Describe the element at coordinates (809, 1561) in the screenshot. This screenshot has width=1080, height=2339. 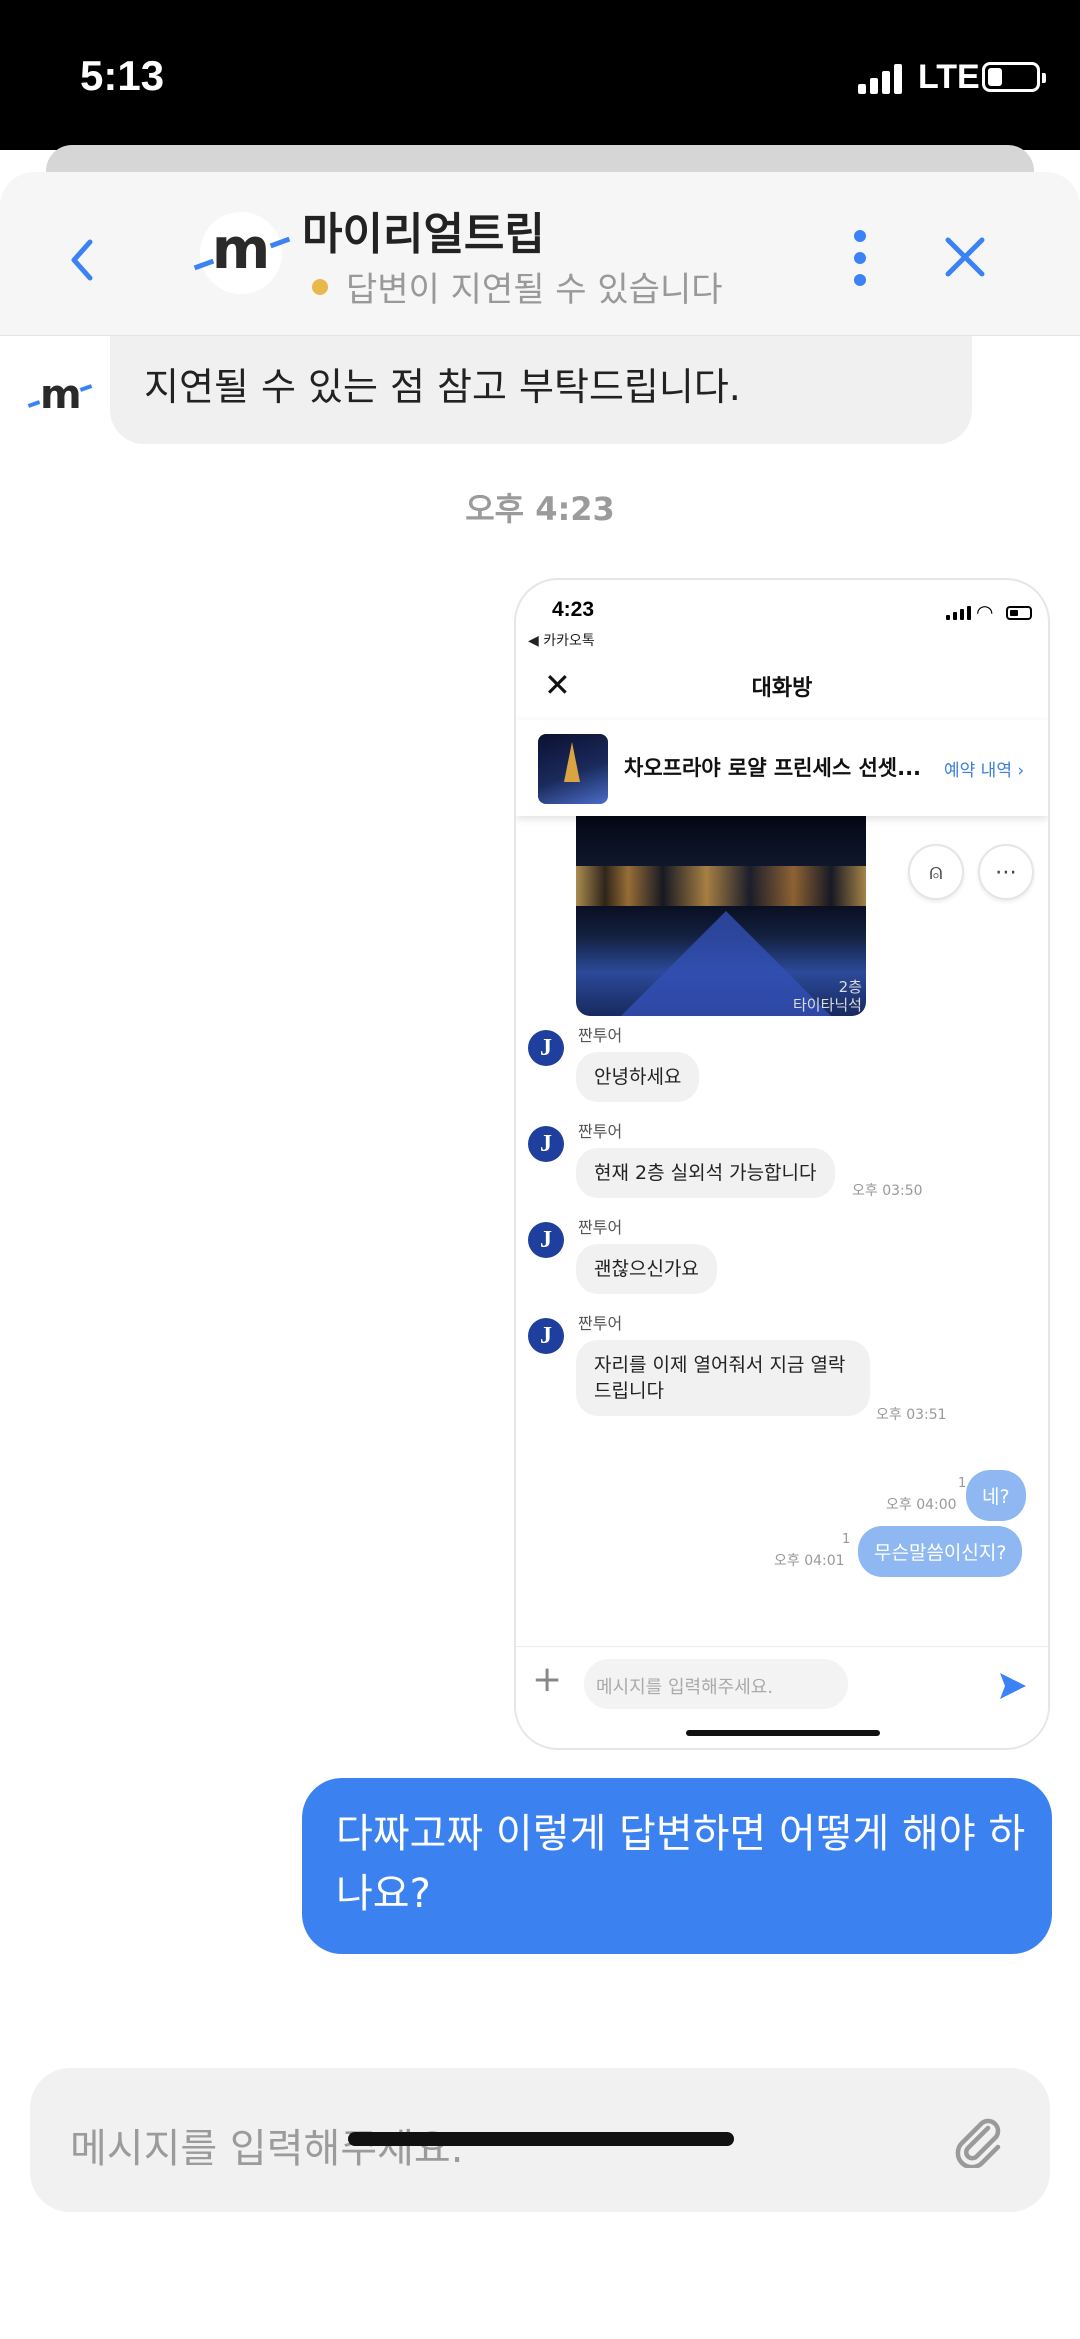
I see `screenshot-message-time: 오후 04:01` at that location.